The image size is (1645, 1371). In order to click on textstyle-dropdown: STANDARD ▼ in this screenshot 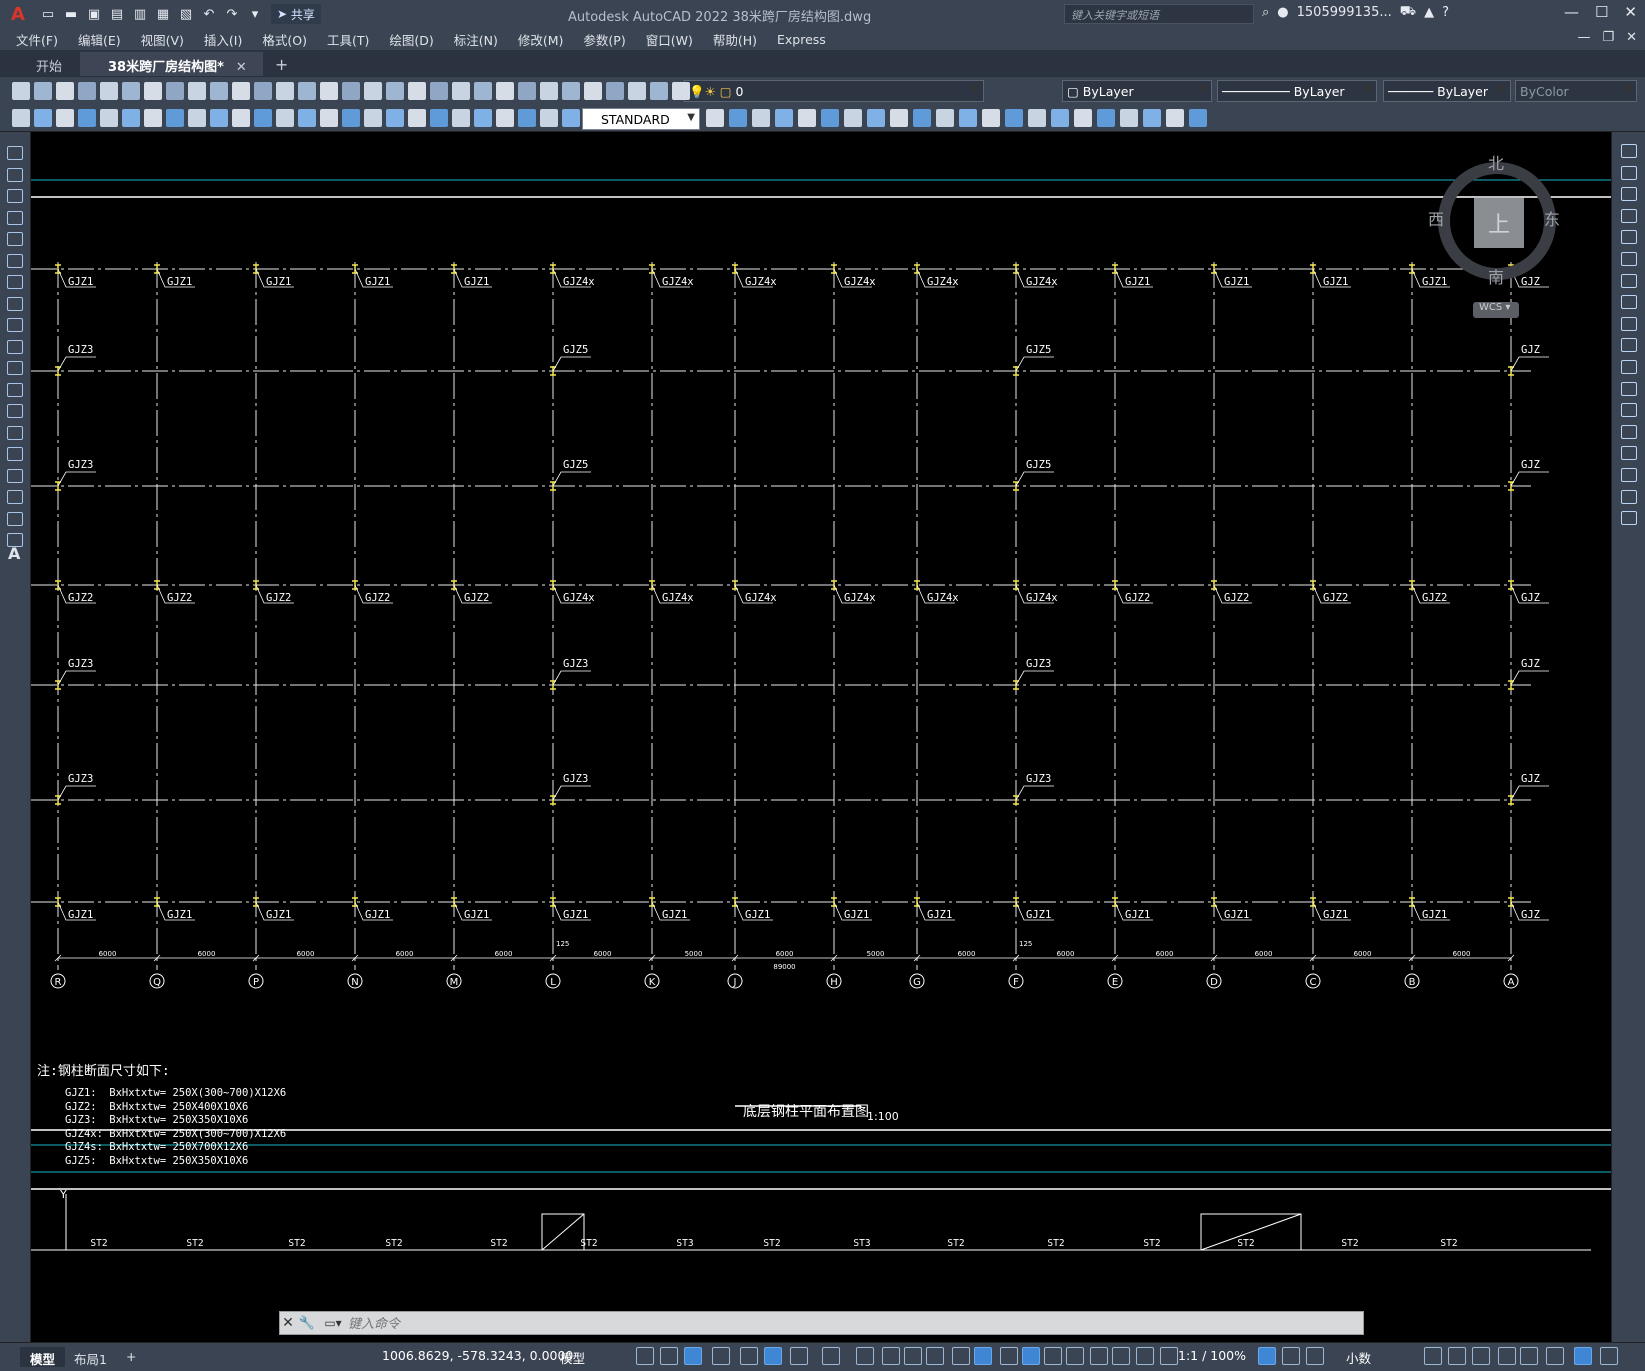, I will do `click(641, 119)`.